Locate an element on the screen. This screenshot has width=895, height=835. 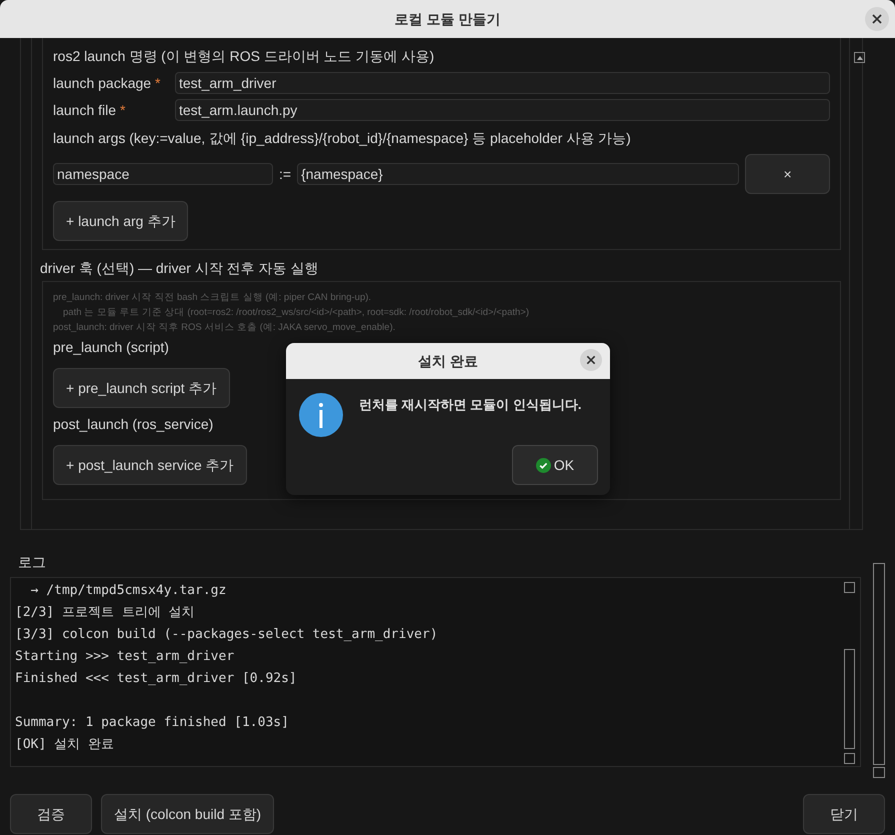
post-launch-label: post_launch (ros_service) is located at coordinates (133, 424).